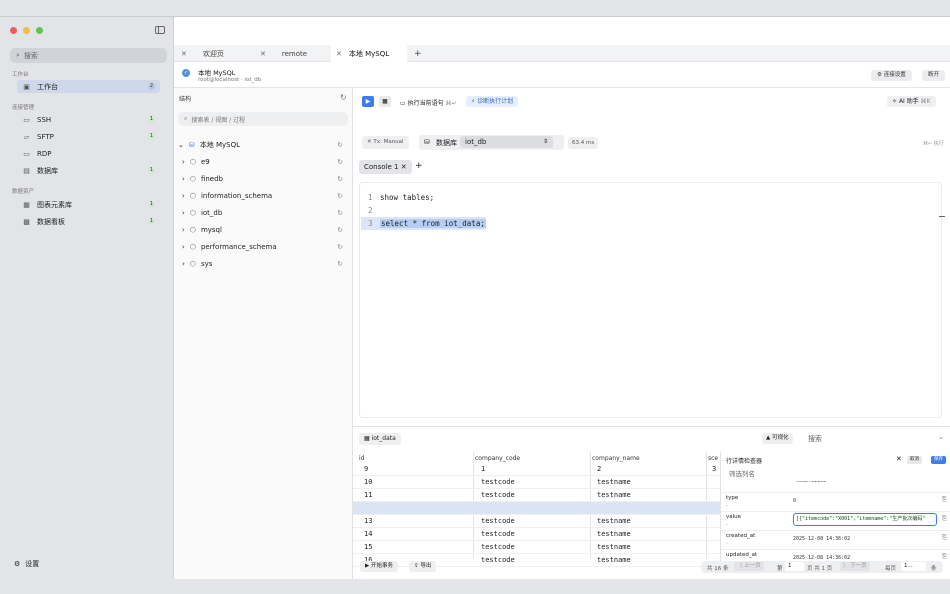 Image resolution: width=950 pixels, height=594 pixels. I want to click on new-tab-button: +, so click(418, 53).